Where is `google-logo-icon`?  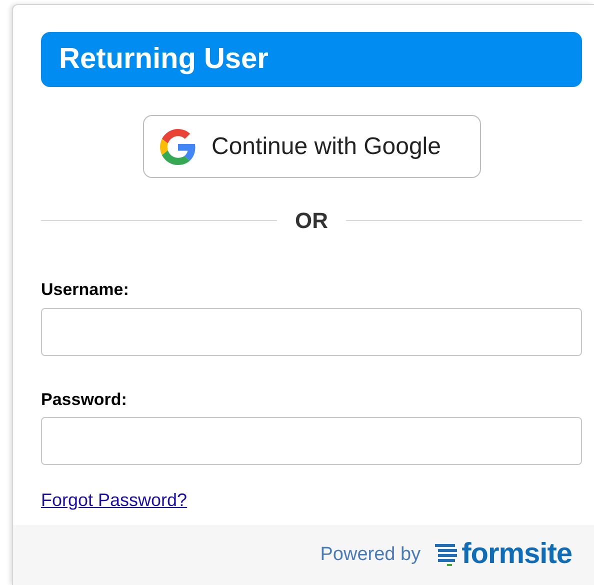 google-logo-icon is located at coordinates (178, 146).